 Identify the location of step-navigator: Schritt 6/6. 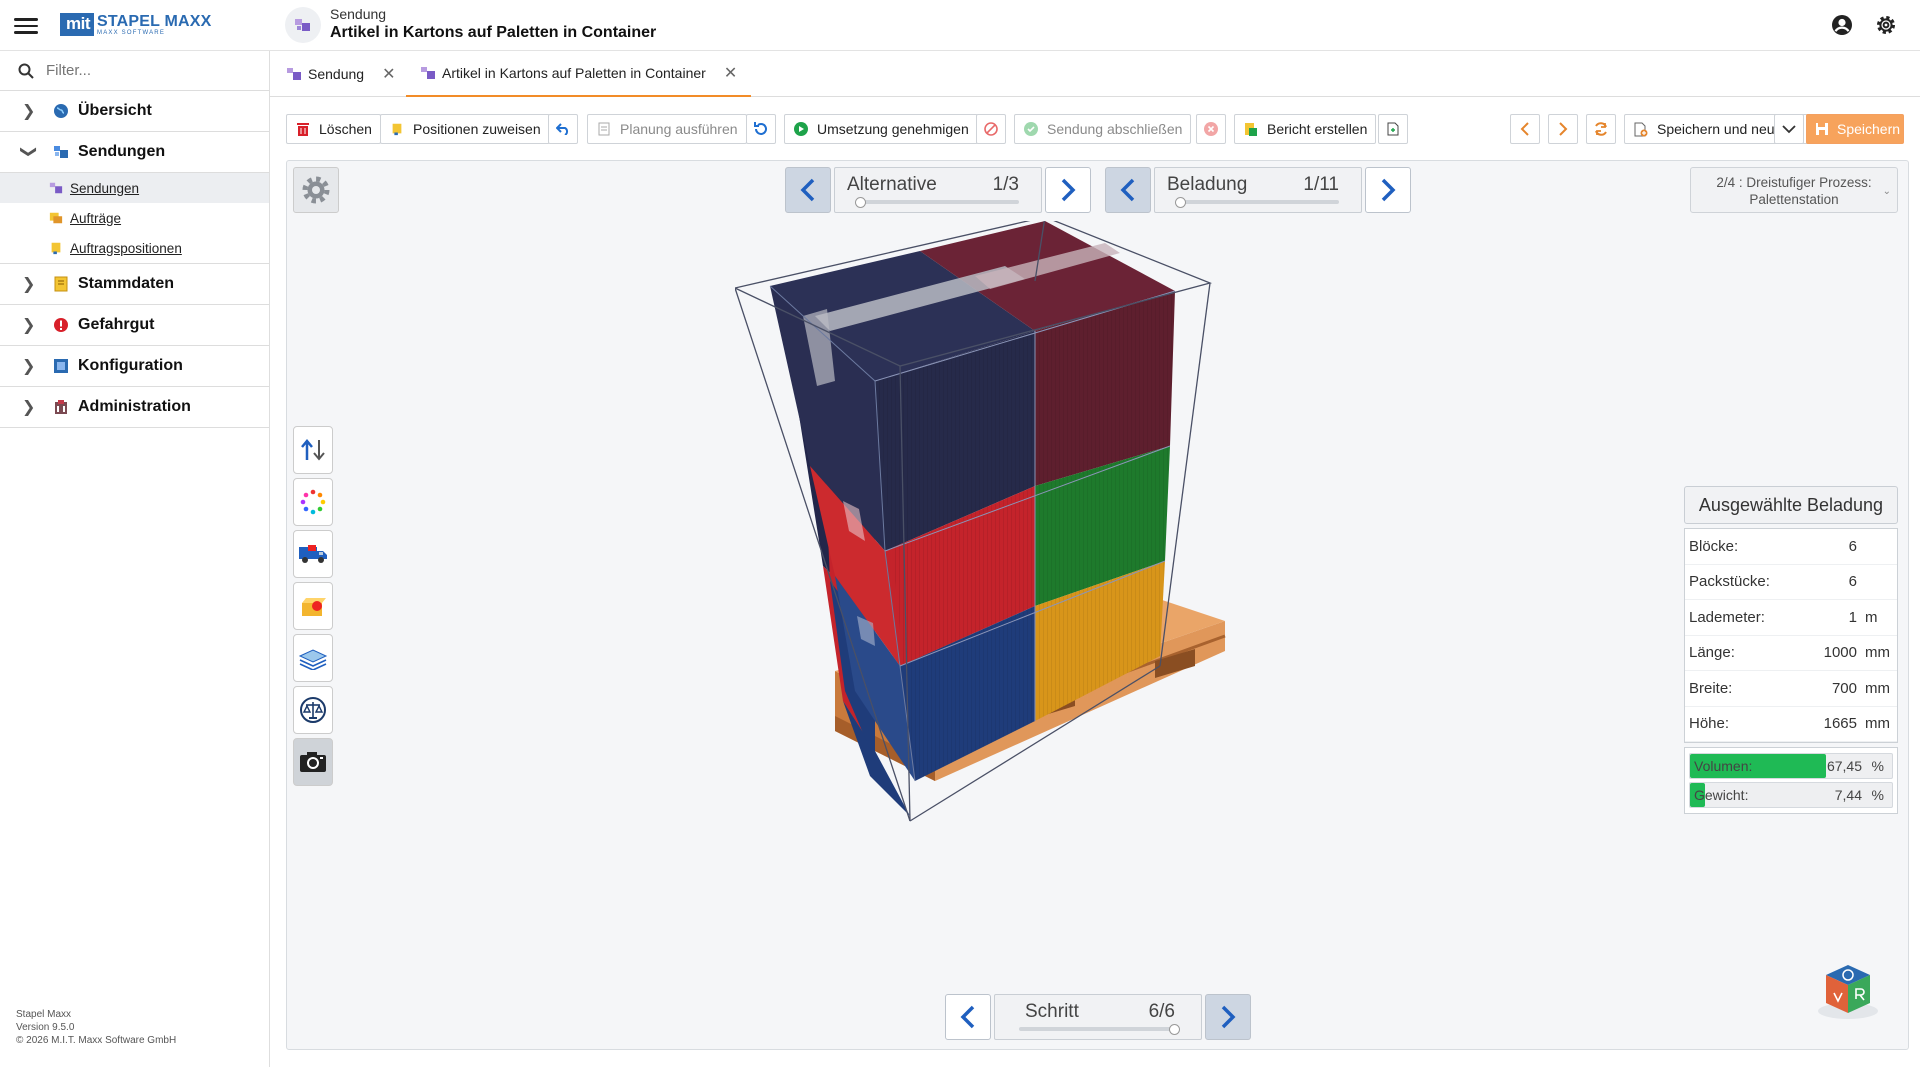
(1098, 1017).